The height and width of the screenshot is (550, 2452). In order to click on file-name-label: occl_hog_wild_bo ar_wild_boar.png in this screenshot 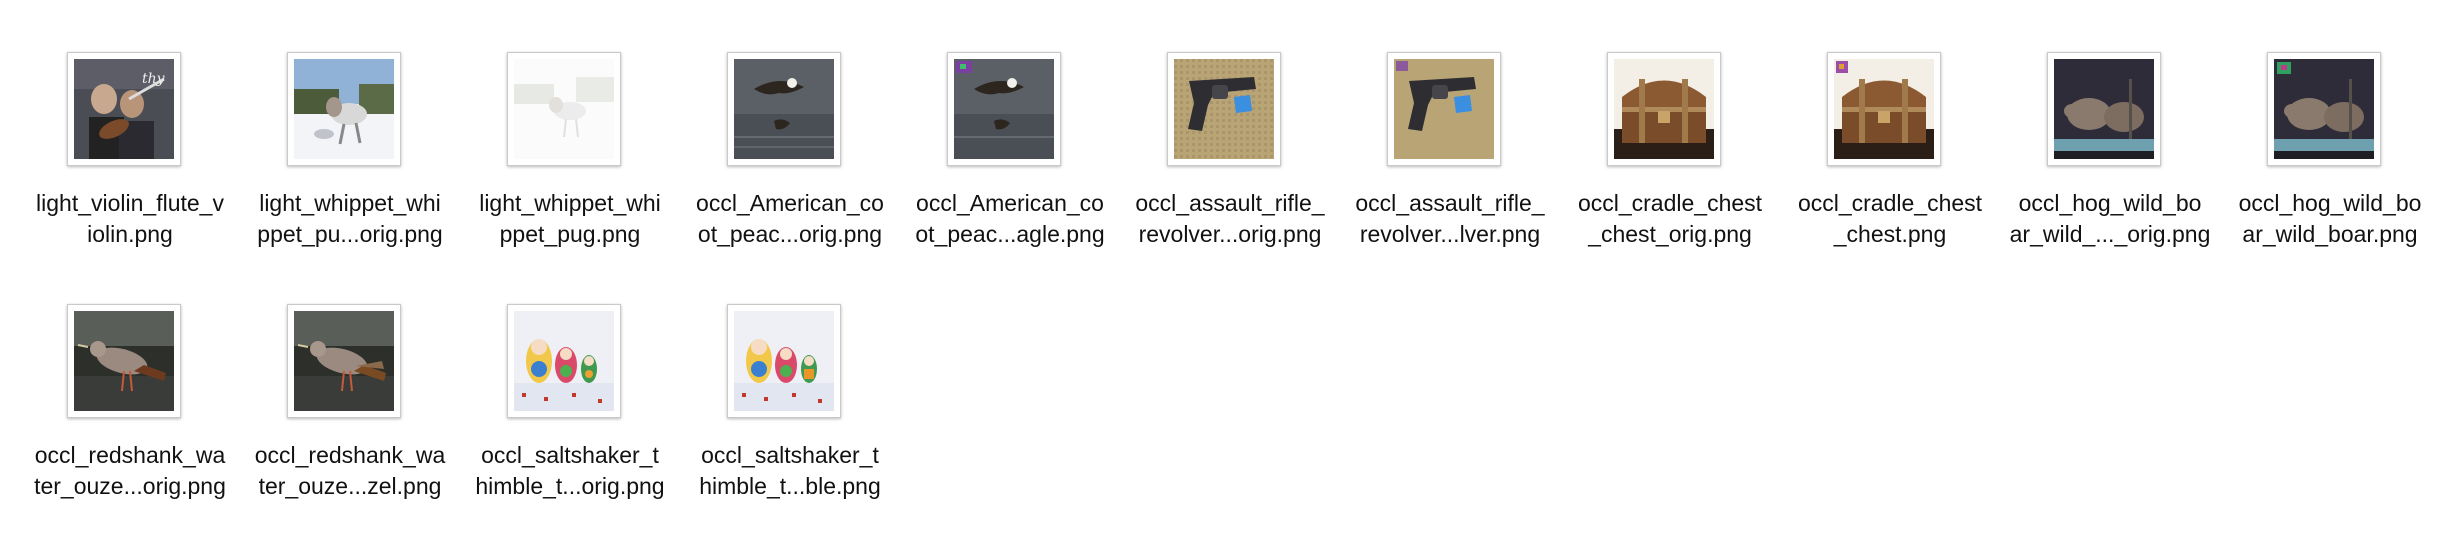, I will do `click(2330, 218)`.